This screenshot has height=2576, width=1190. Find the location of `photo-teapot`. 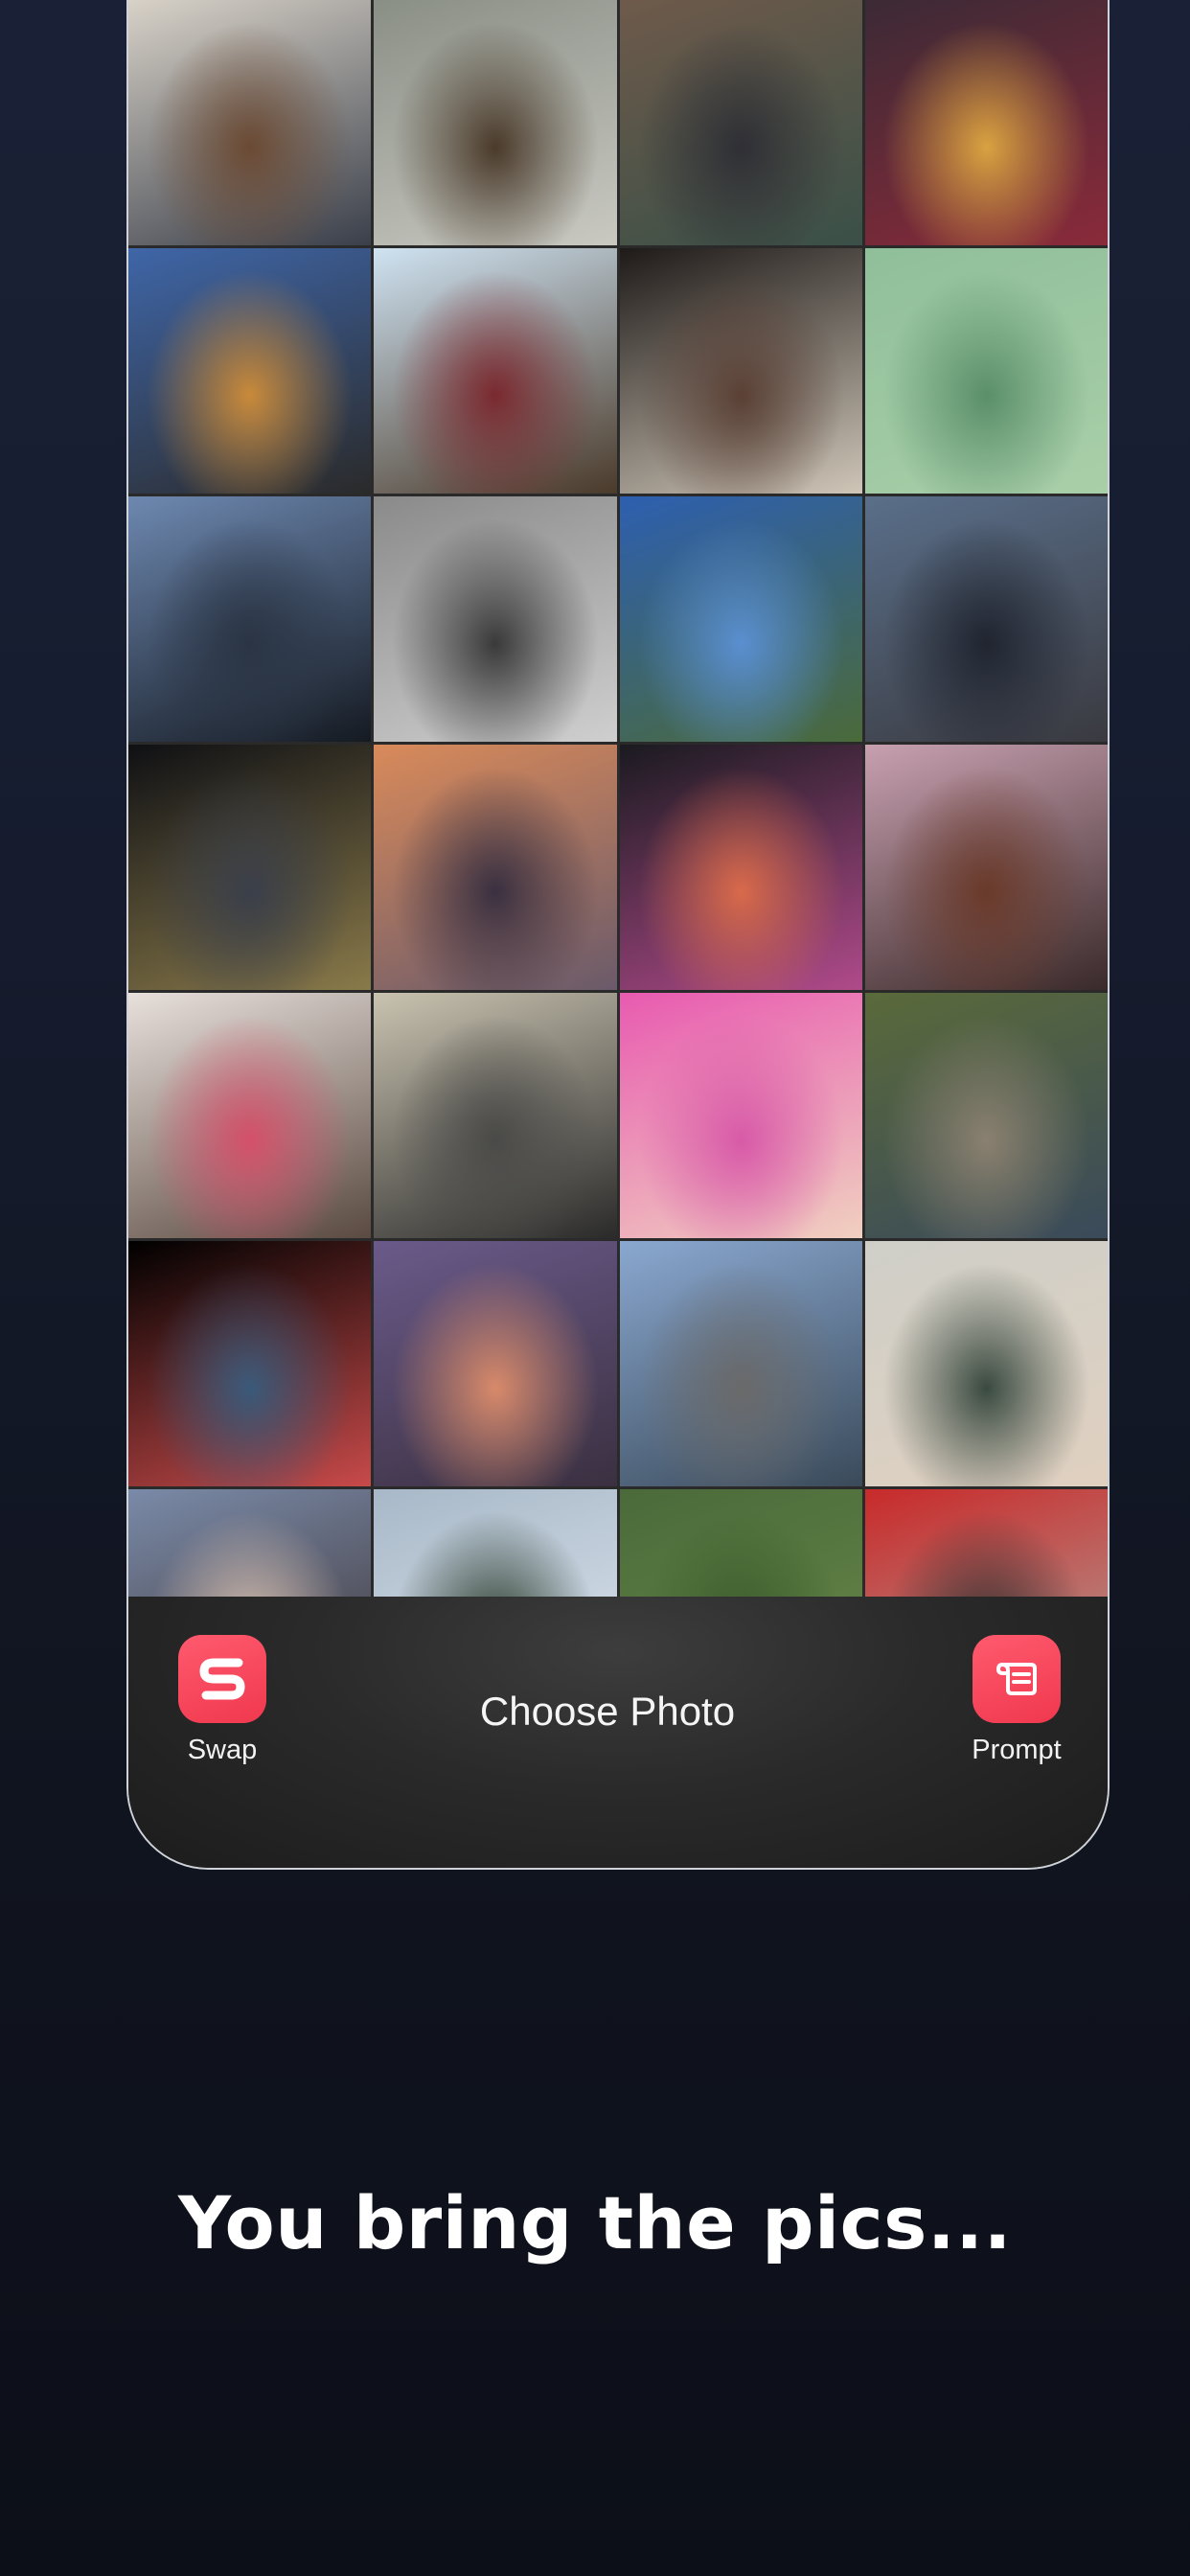

photo-teapot is located at coordinates (250, 867).